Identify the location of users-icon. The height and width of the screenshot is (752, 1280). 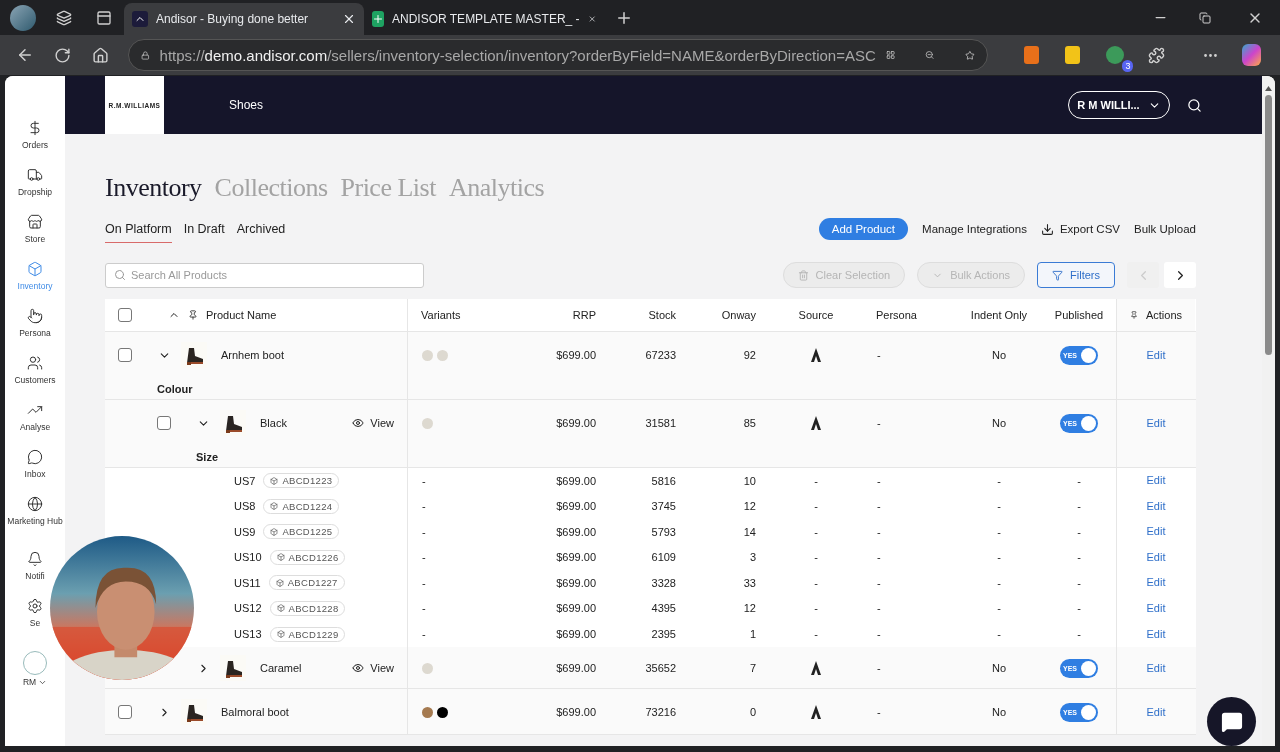
(35, 363).